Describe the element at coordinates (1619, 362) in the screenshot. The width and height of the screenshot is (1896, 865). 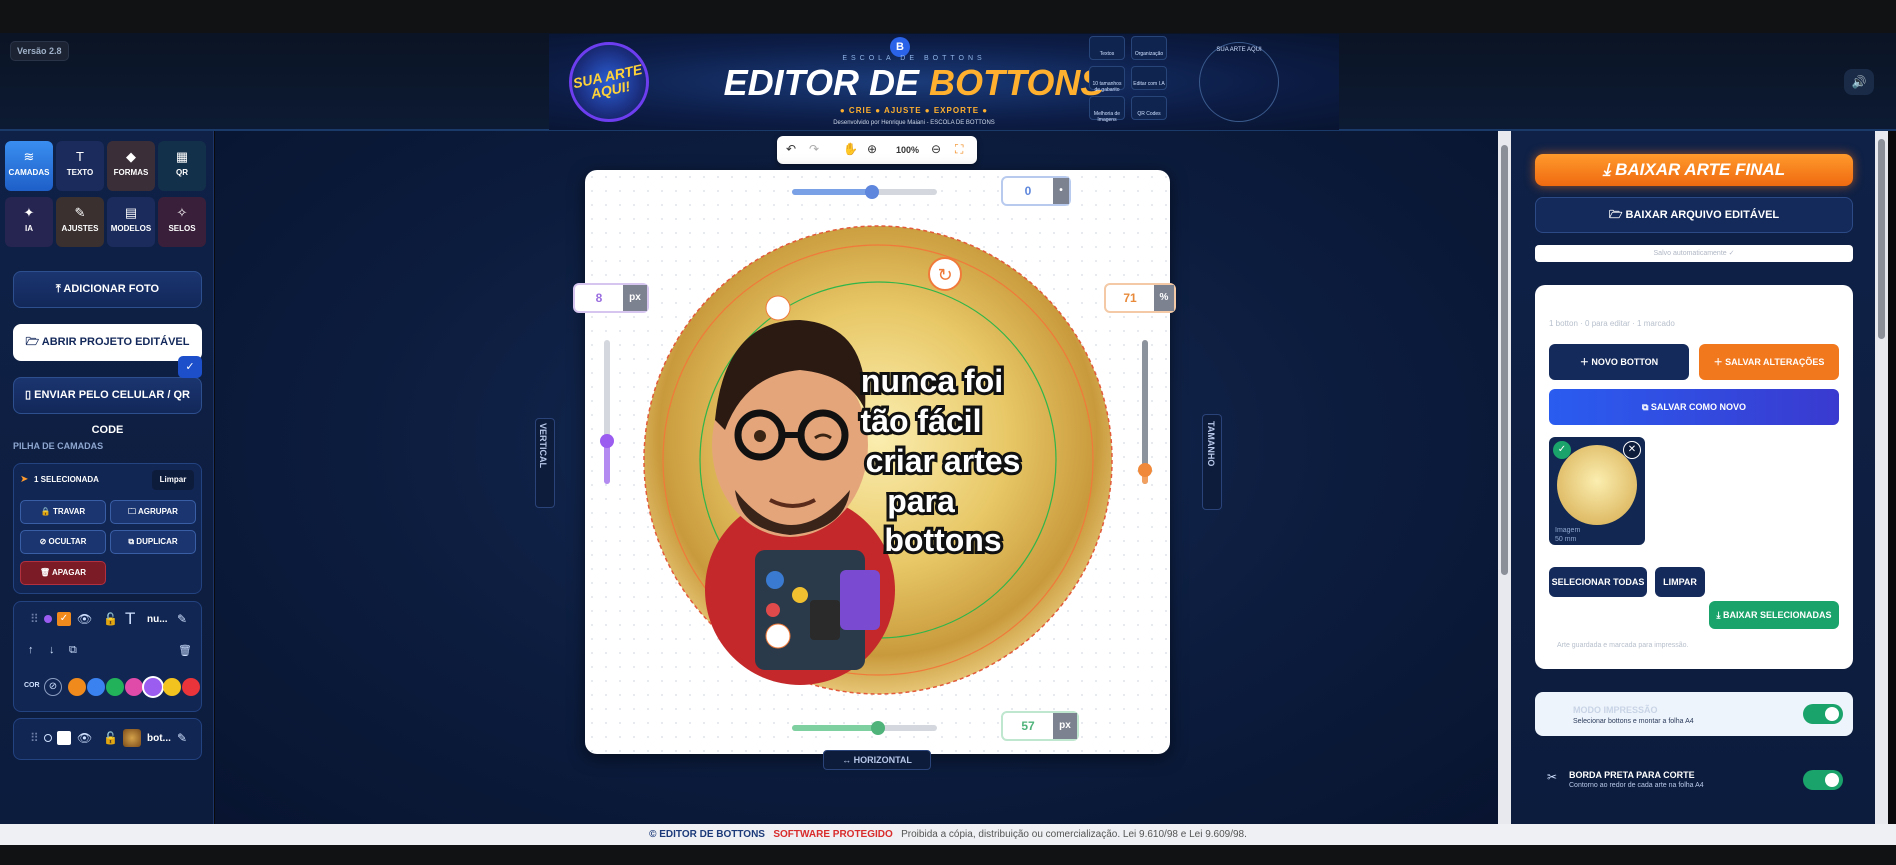
I see `new-button-button: ＋ NOVO BOTTON` at that location.